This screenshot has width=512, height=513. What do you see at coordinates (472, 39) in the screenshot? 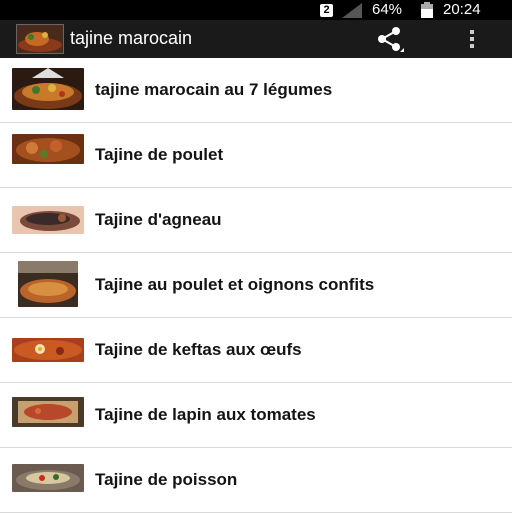
I see `overflow-menu-icon` at bounding box center [472, 39].